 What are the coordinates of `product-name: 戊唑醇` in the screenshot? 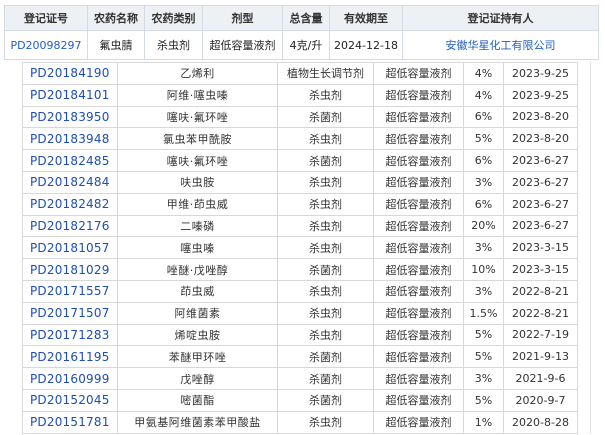 It's located at (197, 378).